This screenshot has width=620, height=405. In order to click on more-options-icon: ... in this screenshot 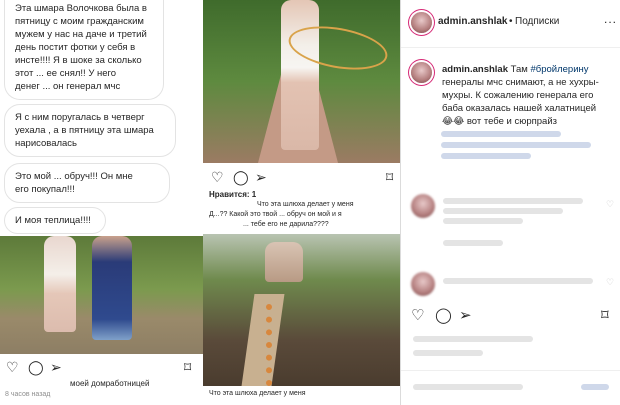, I will do `click(610, 19)`.